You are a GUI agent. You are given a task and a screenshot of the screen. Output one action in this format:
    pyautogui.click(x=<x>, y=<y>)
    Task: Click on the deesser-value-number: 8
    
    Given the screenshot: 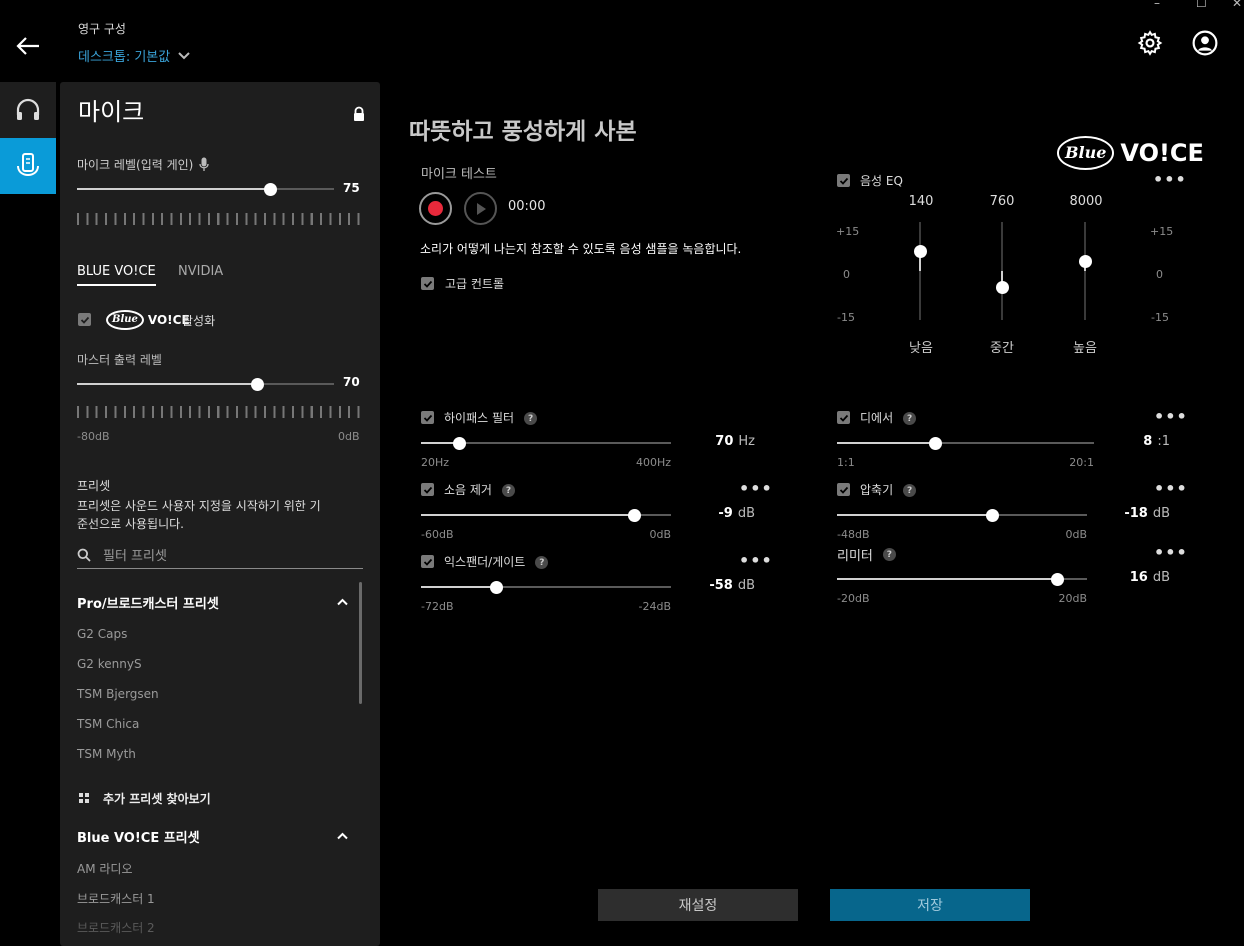 What is the action you would take?
    pyautogui.click(x=1148, y=441)
    